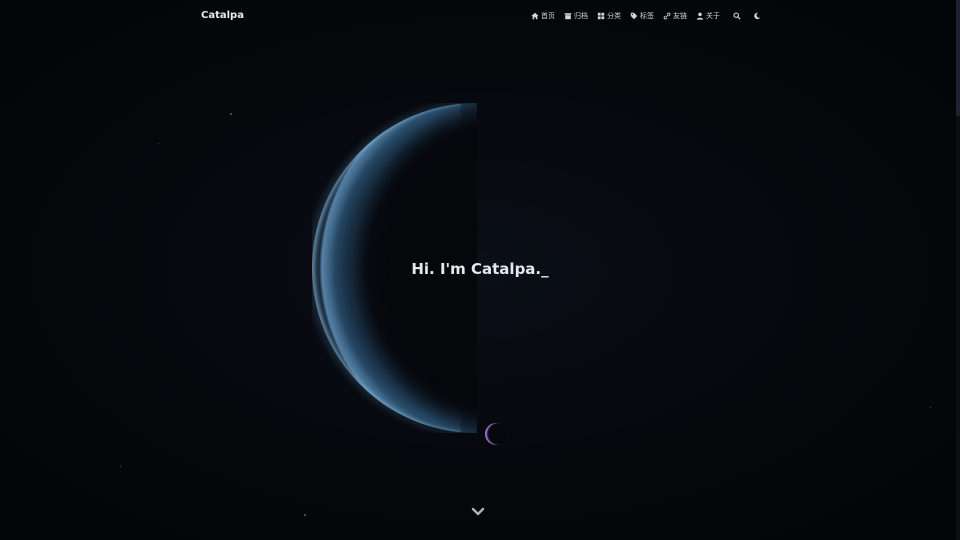  I want to click on nav-item-home: 首页, so click(543, 16).